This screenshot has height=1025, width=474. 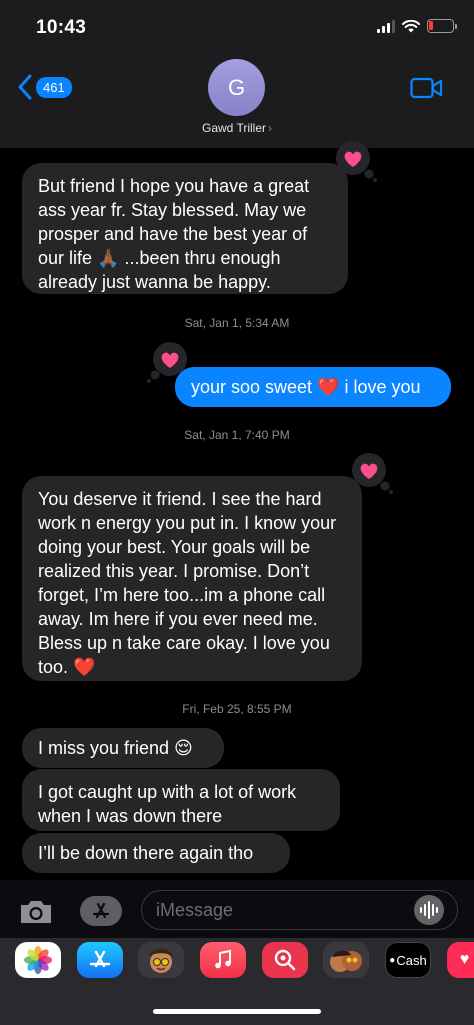 I want to click on status-icons, so click(x=417, y=26).